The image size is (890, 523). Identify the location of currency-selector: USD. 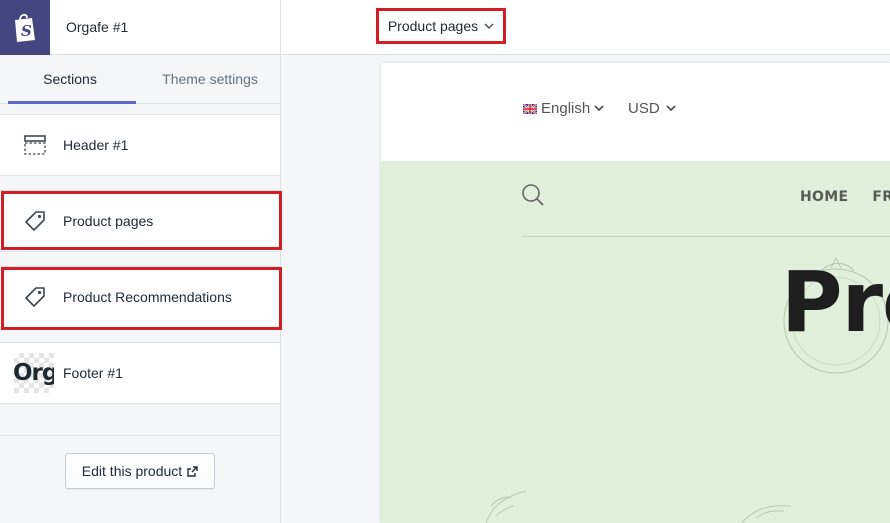
(652, 108).